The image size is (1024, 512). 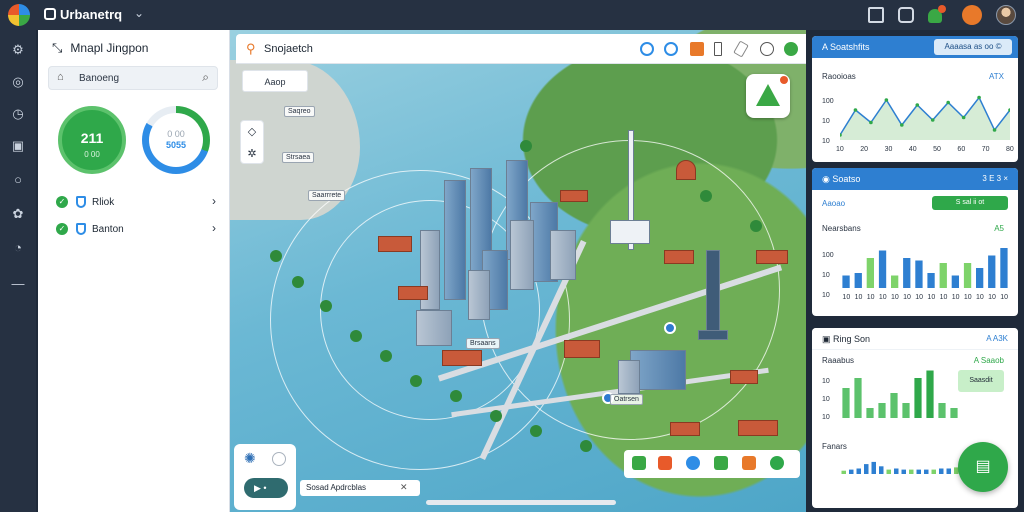 What do you see at coordinates (18, 214) in the screenshot?
I see `network-icon: ✿` at bounding box center [18, 214].